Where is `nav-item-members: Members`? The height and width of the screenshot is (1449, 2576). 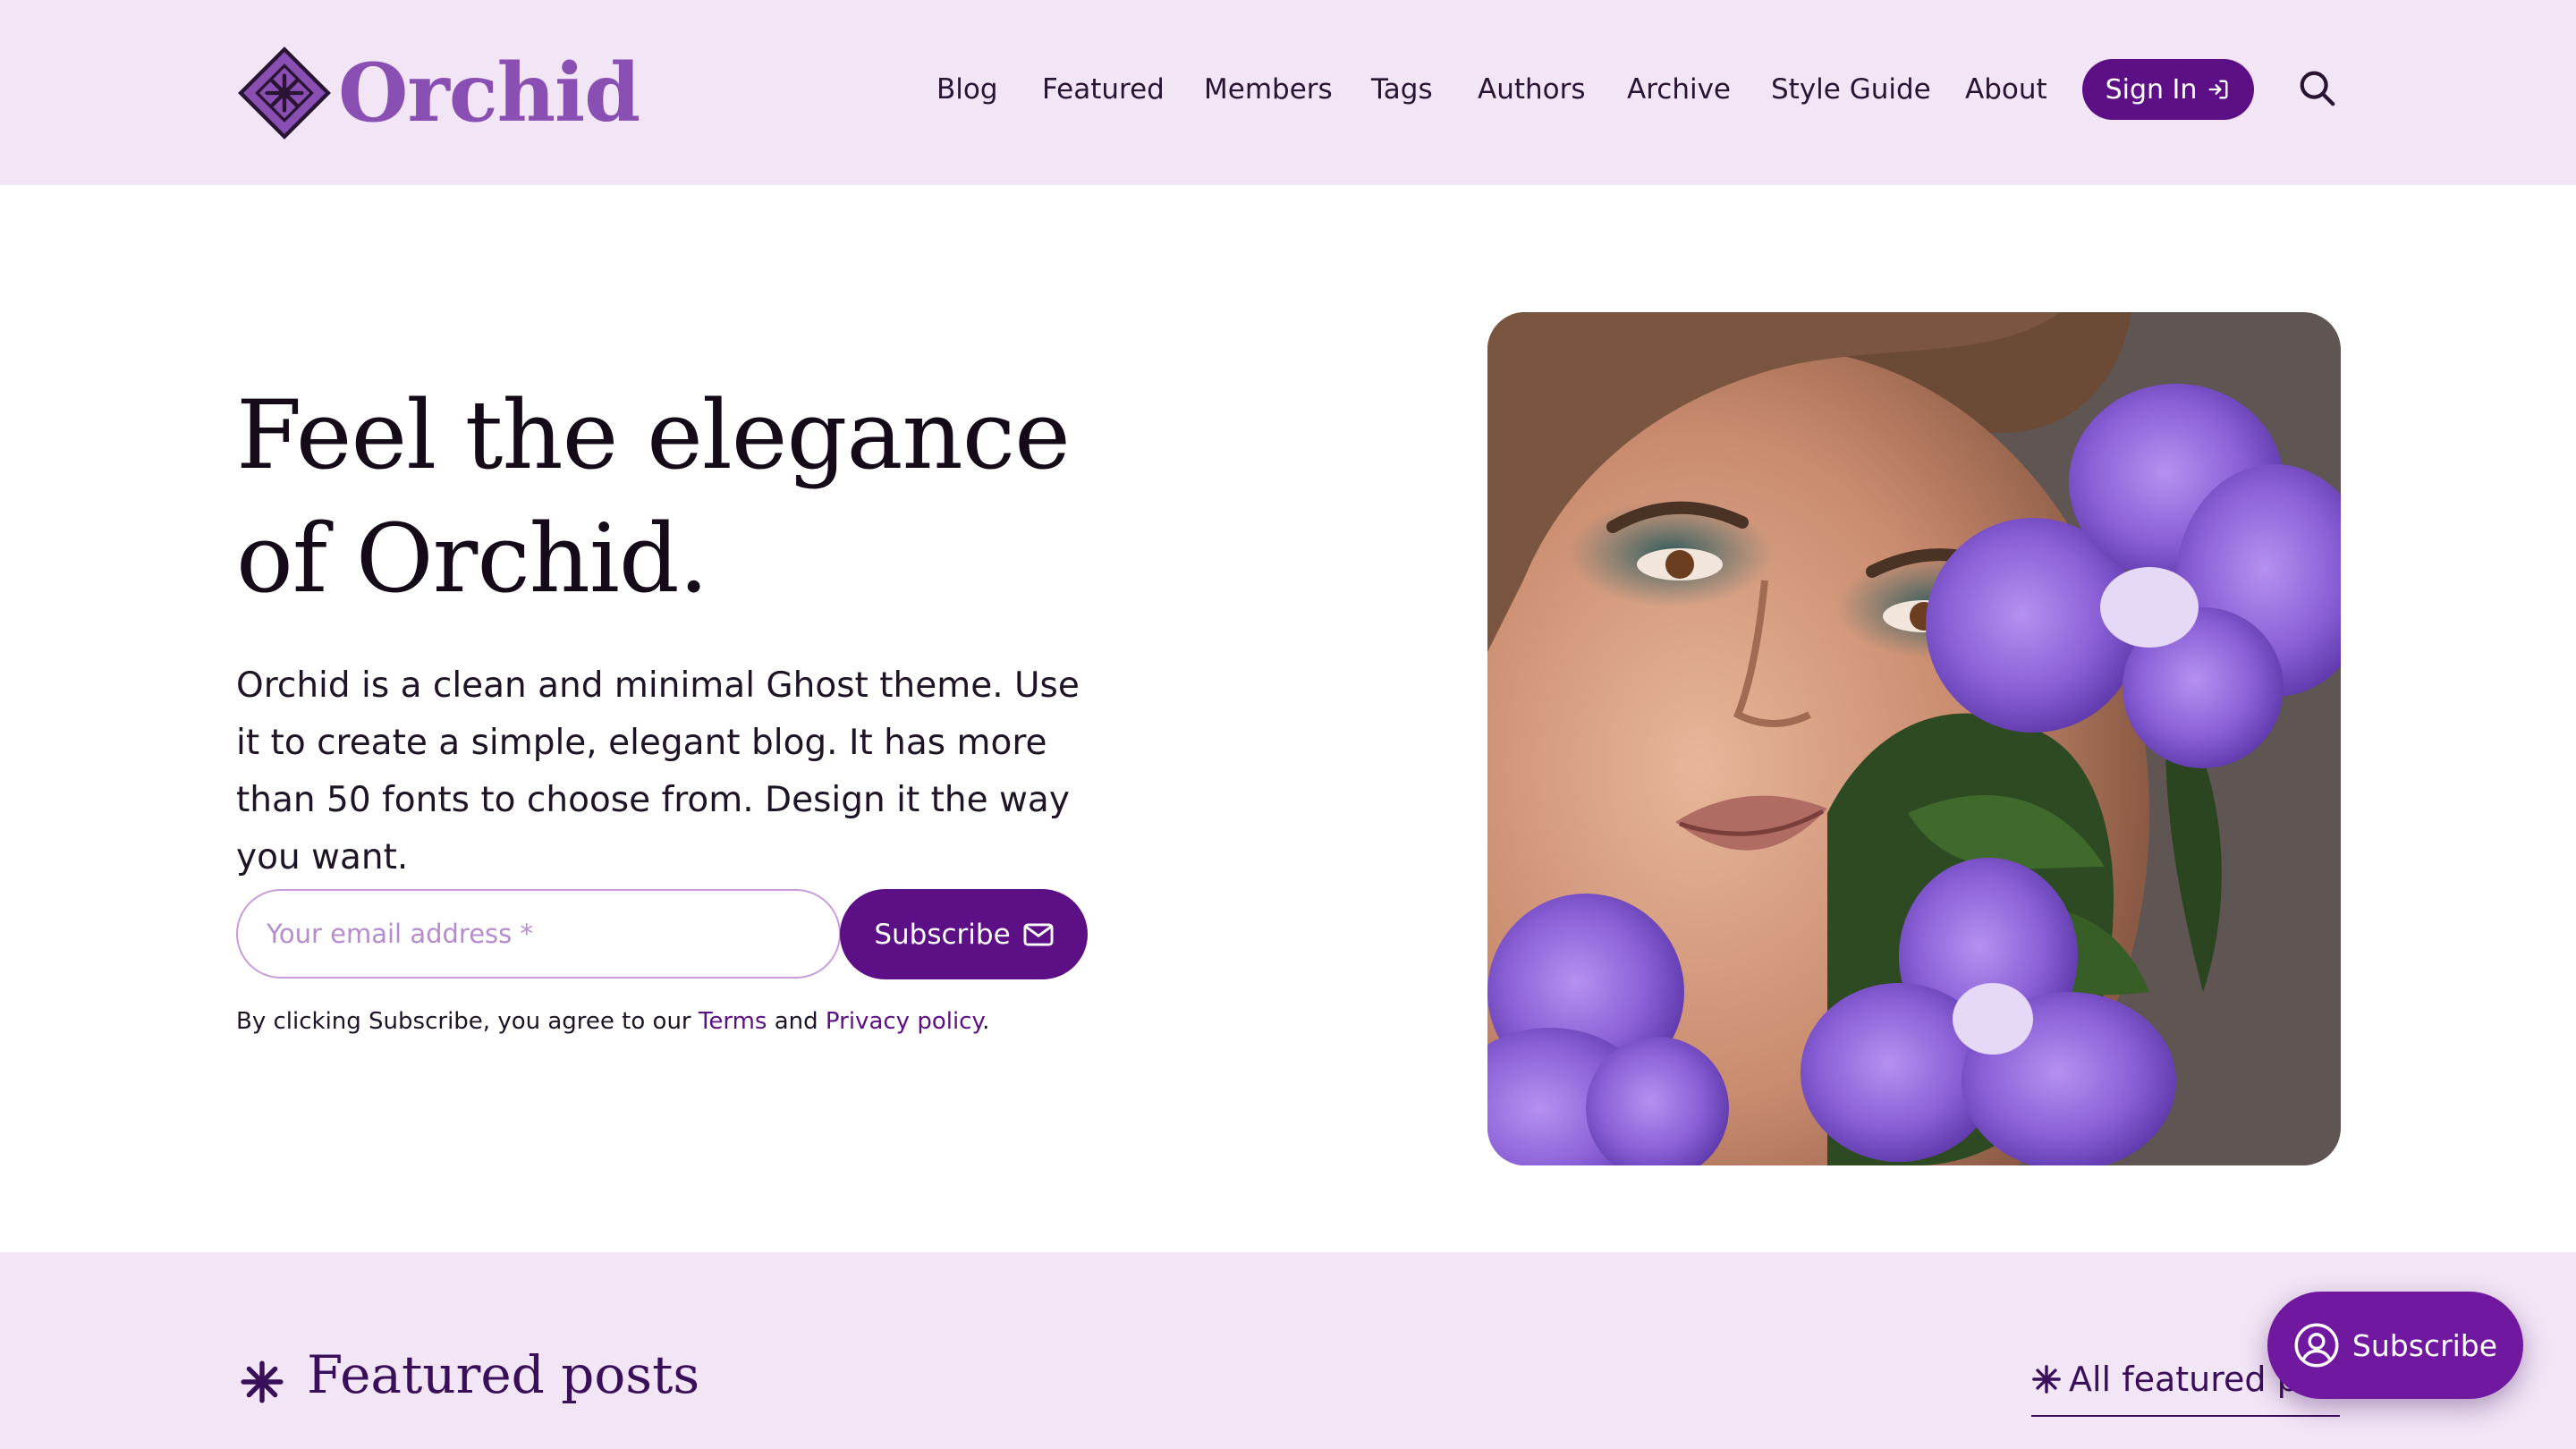 nav-item-members: Members is located at coordinates (1268, 89).